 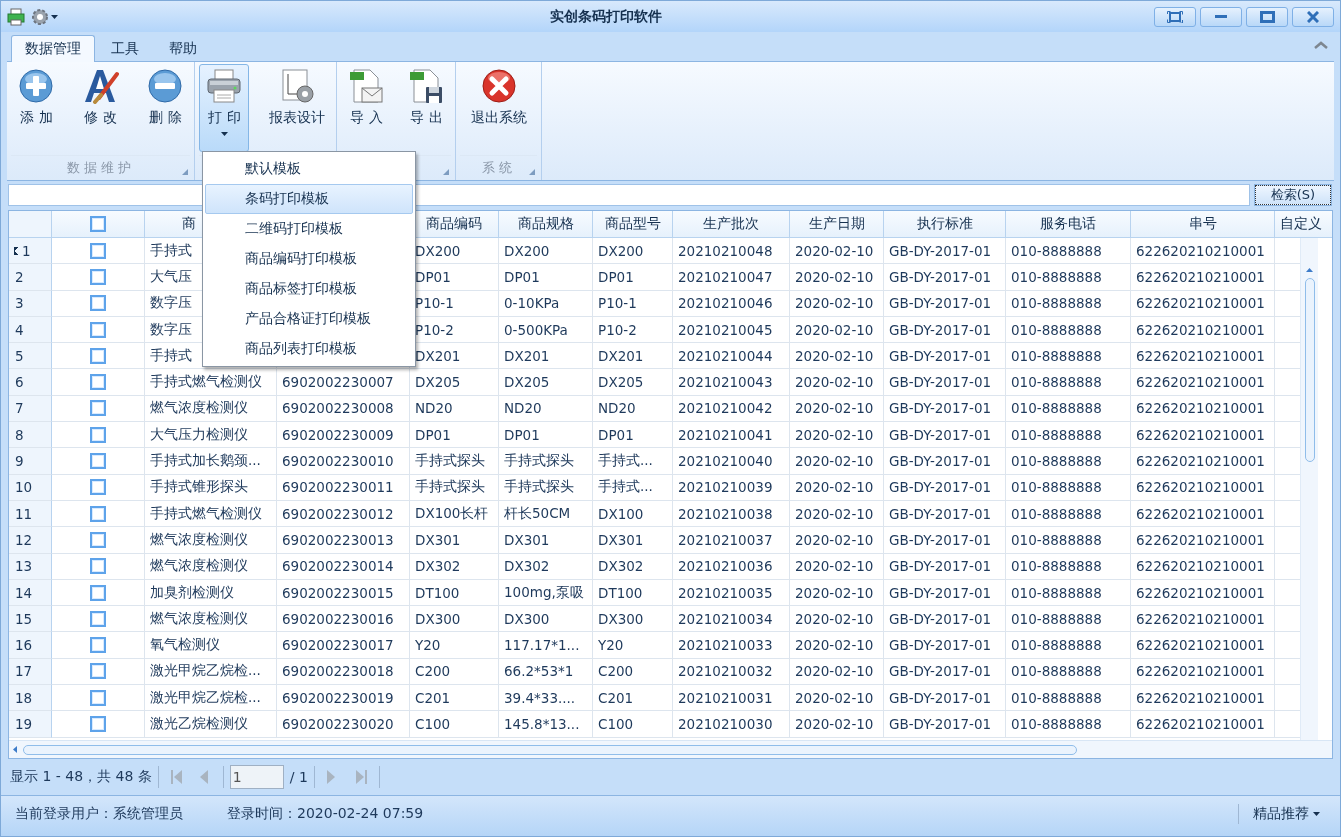 I want to click on ribbon-button: 导出, so click(x=426, y=108).